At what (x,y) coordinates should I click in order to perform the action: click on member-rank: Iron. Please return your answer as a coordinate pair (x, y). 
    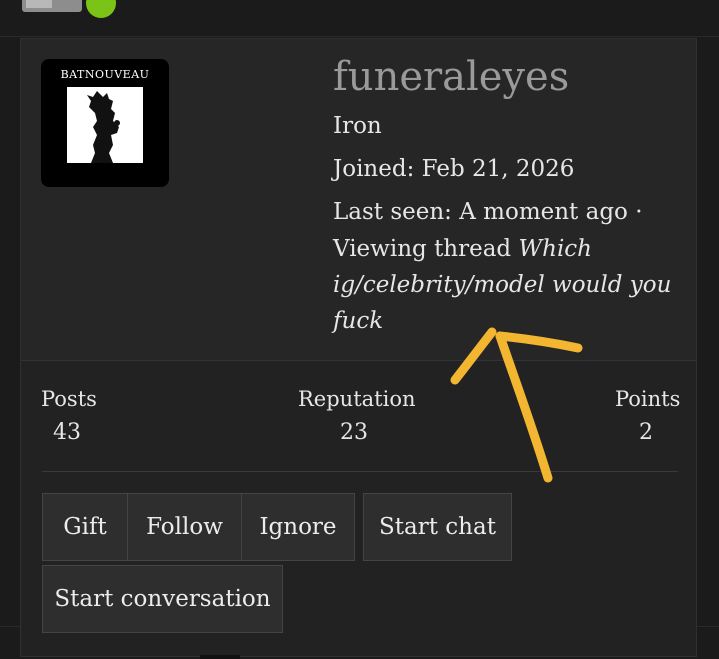
    Looking at the image, I should click on (357, 126).